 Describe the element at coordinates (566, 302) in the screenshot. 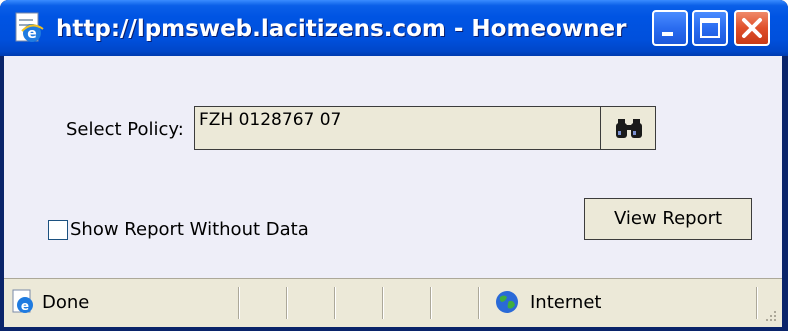

I see `security-zone-label: Internet` at that location.